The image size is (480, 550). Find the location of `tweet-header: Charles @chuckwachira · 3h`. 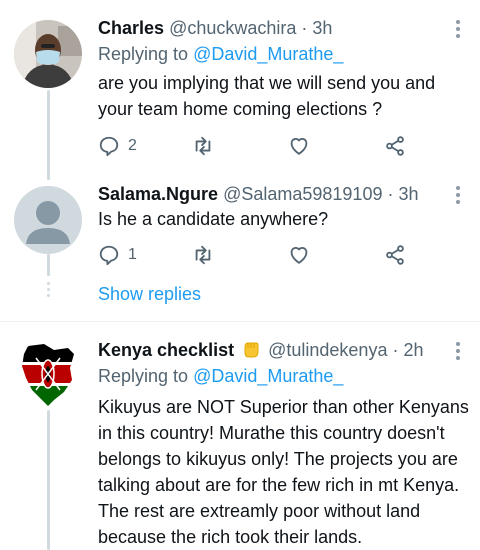

tweet-header: Charles @chuckwachira · 3h is located at coordinates (215, 28).